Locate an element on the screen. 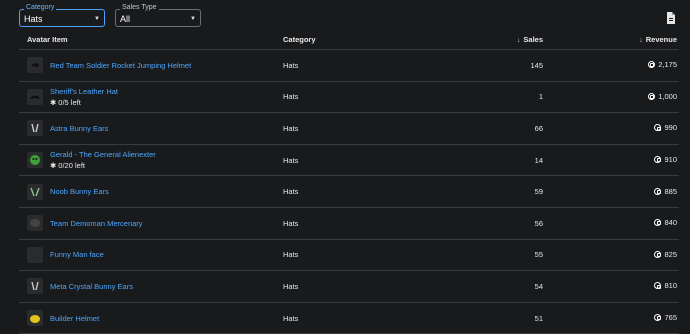 The height and width of the screenshot is (334, 690). item-name-link: Meta Crystal Bunny Ears is located at coordinates (91, 286).